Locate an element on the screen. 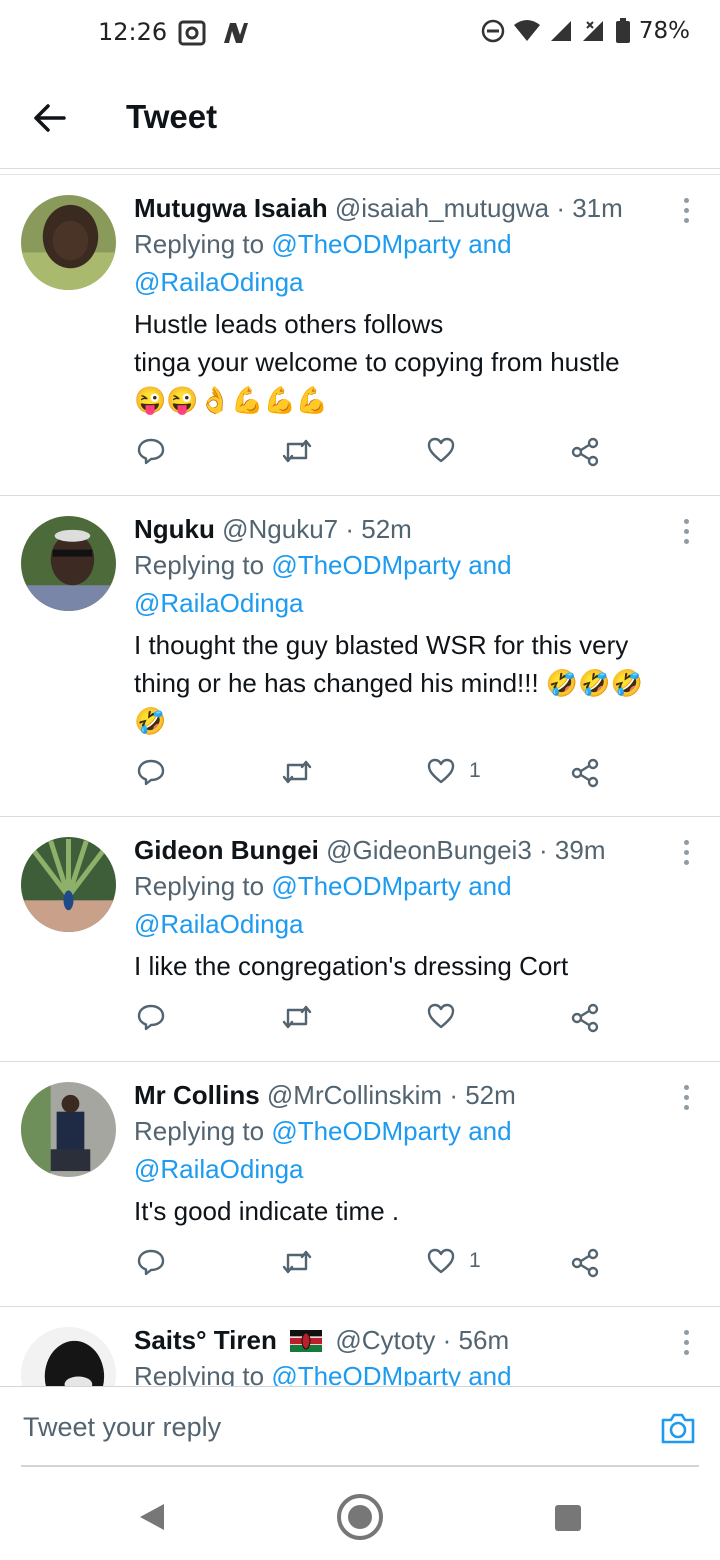  system-nav-bar is located at coordinates (360, 1513).